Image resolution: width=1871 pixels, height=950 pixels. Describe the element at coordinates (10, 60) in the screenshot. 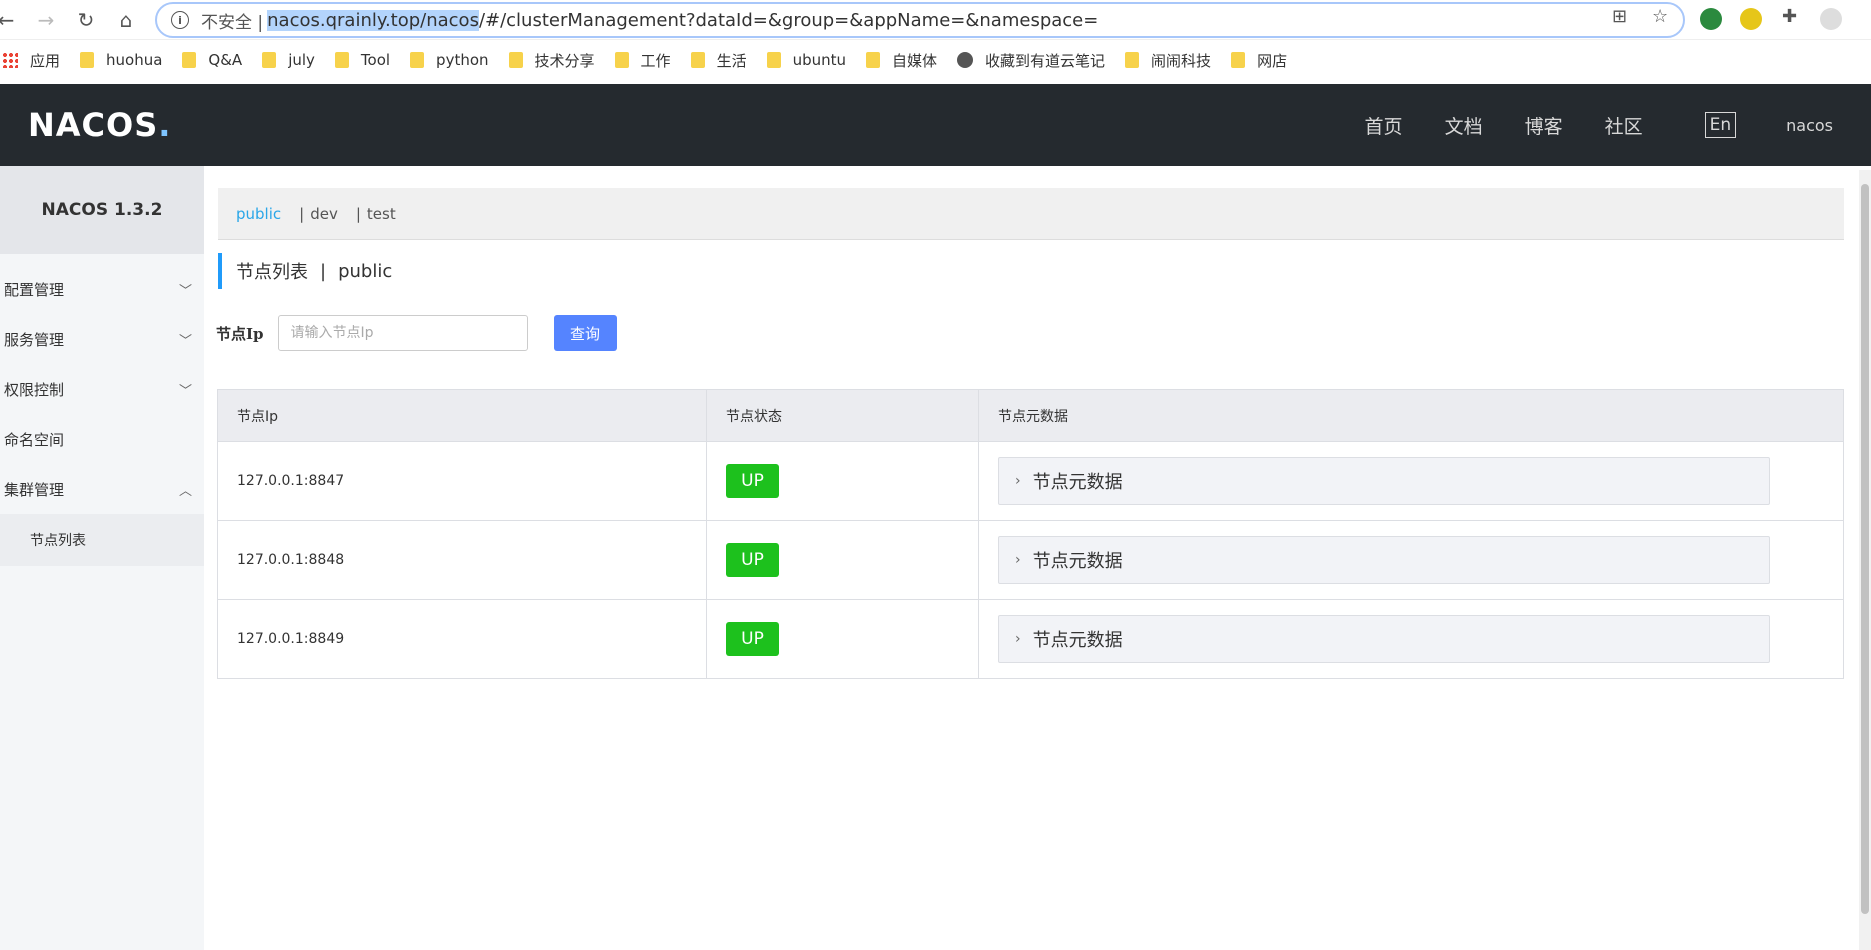

I see `apps-icon` at that location.